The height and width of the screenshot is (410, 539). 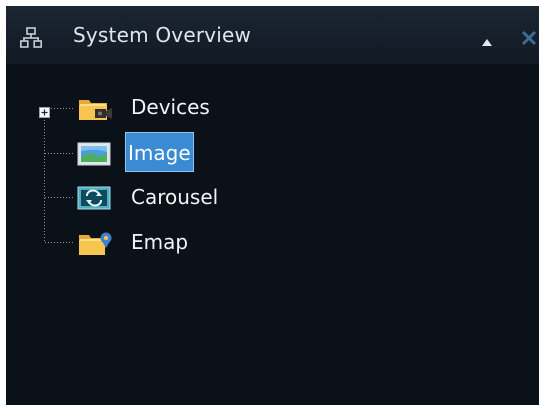 I want to click on close-icon, so click(x=529, y=38).